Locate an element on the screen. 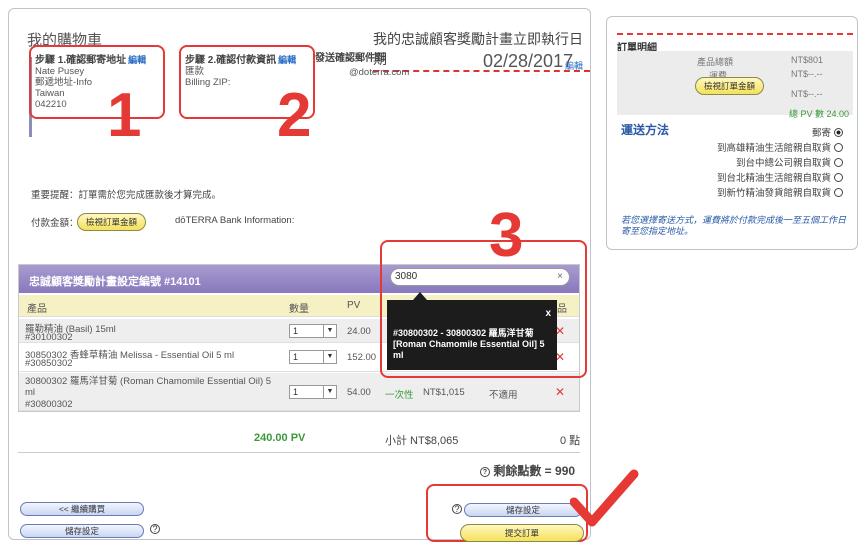 The height and width of the screenshot is (544, 863). bank-info: dōTERRA Bank Information: is located at coordinates (235, 220).